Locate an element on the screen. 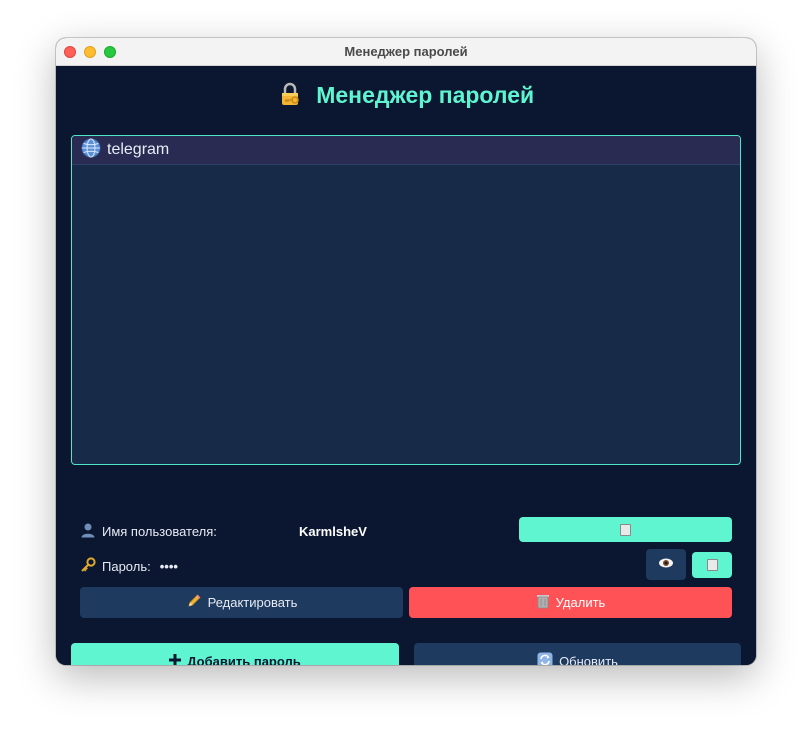 This screenshot has height=740, width=812. username-value: KarmlsheV is located at coordinates (333, 531).